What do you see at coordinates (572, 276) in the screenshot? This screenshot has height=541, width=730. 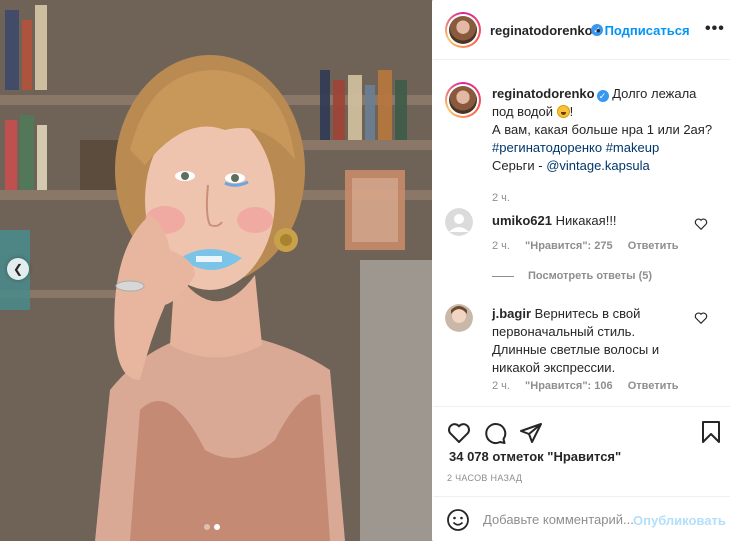 I see `view-replies-button: Посмотреть ответы (5)` at bounding box center [572, 276].